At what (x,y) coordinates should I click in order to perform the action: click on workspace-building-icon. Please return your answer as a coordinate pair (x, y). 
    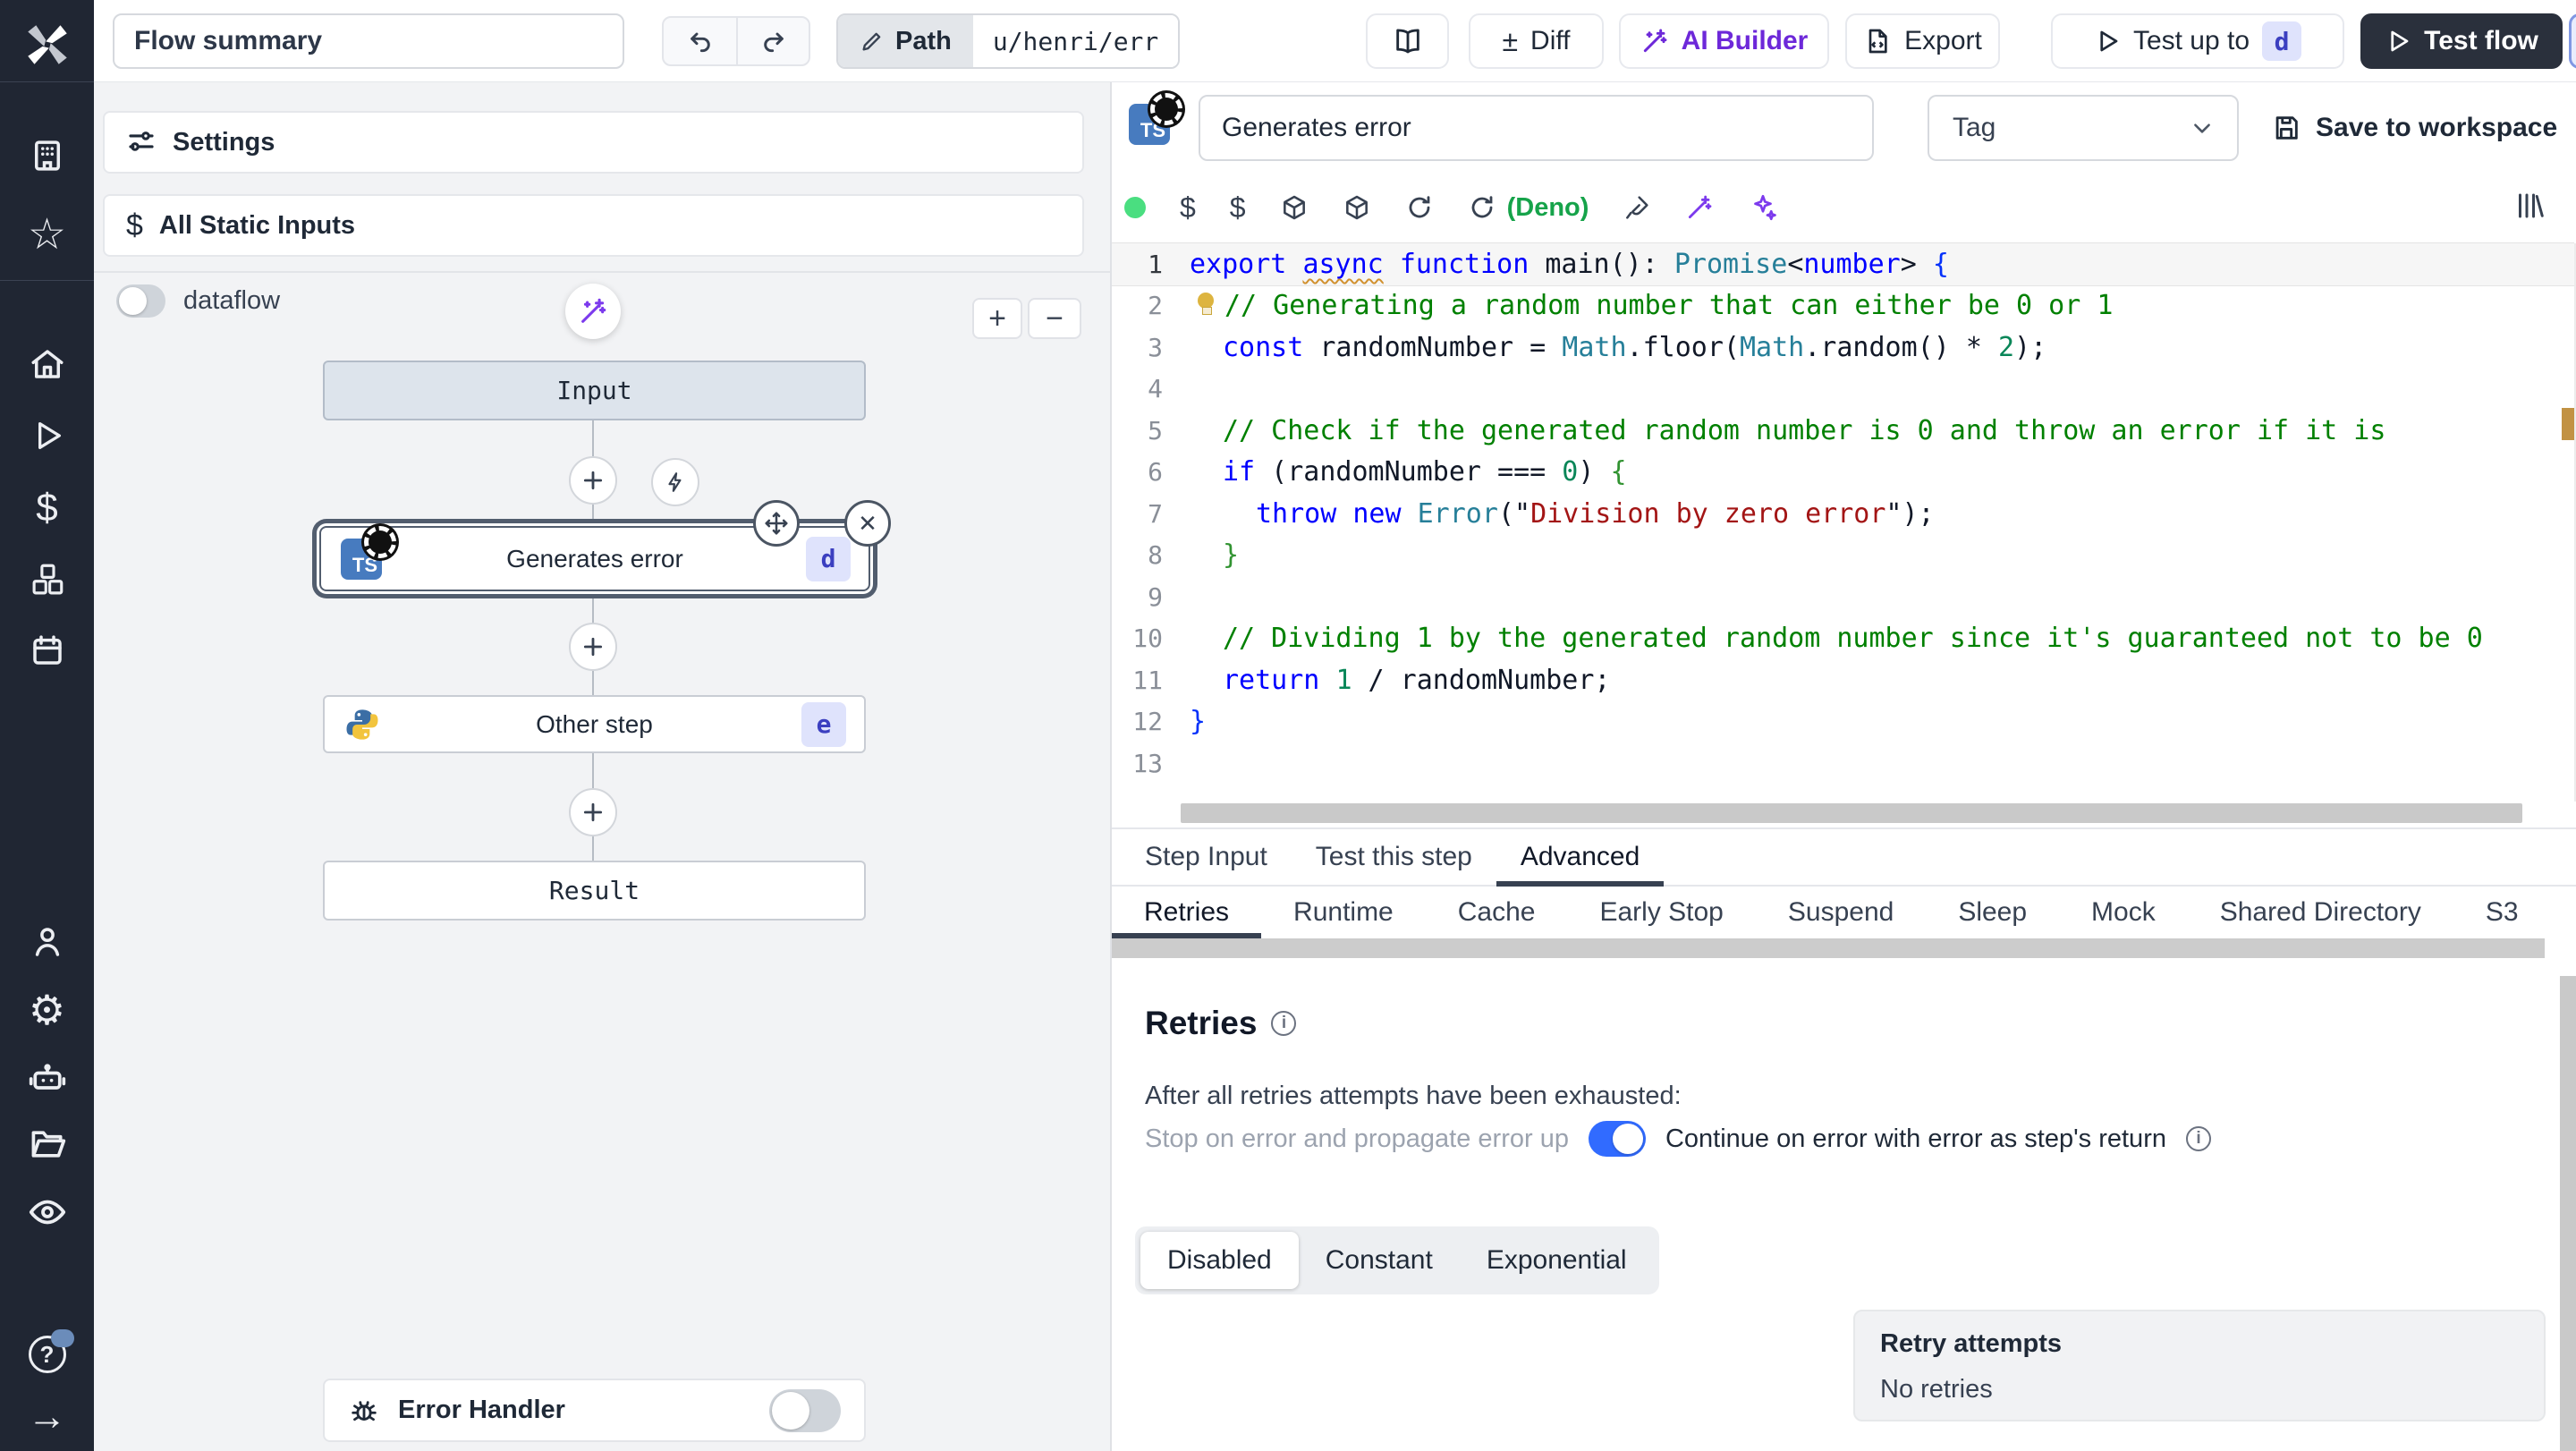
    Looking at the image, I should click on (47, 155).